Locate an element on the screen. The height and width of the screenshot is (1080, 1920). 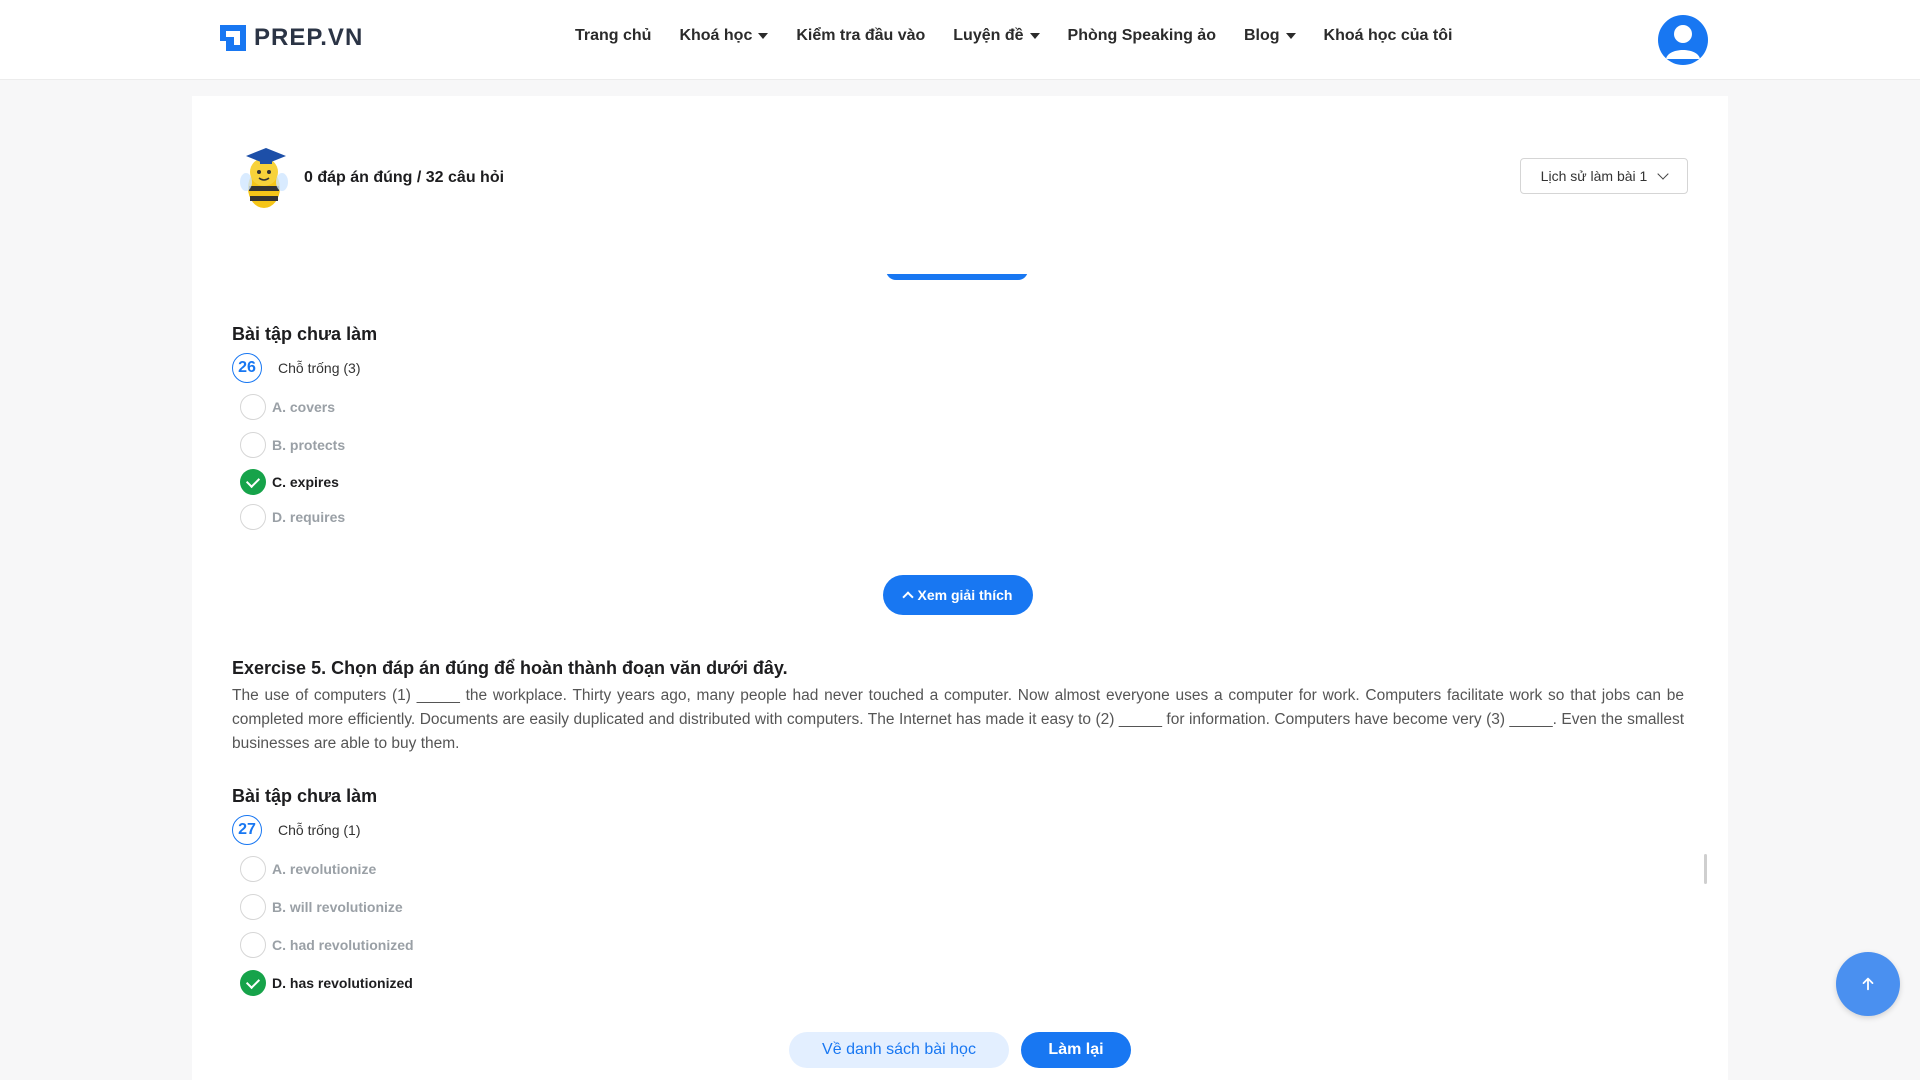
option-text: B. will revolutionize is located at coordinates (337, 907).